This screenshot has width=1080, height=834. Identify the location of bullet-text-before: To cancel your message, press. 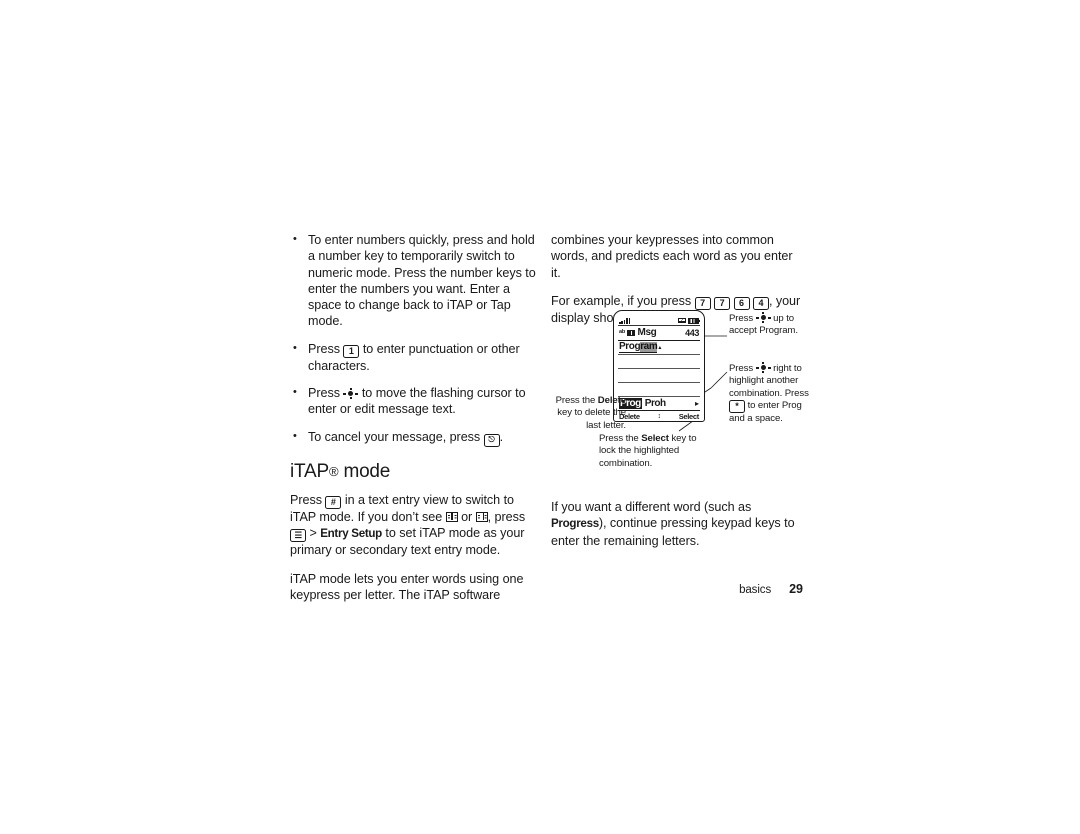
(396, 436).